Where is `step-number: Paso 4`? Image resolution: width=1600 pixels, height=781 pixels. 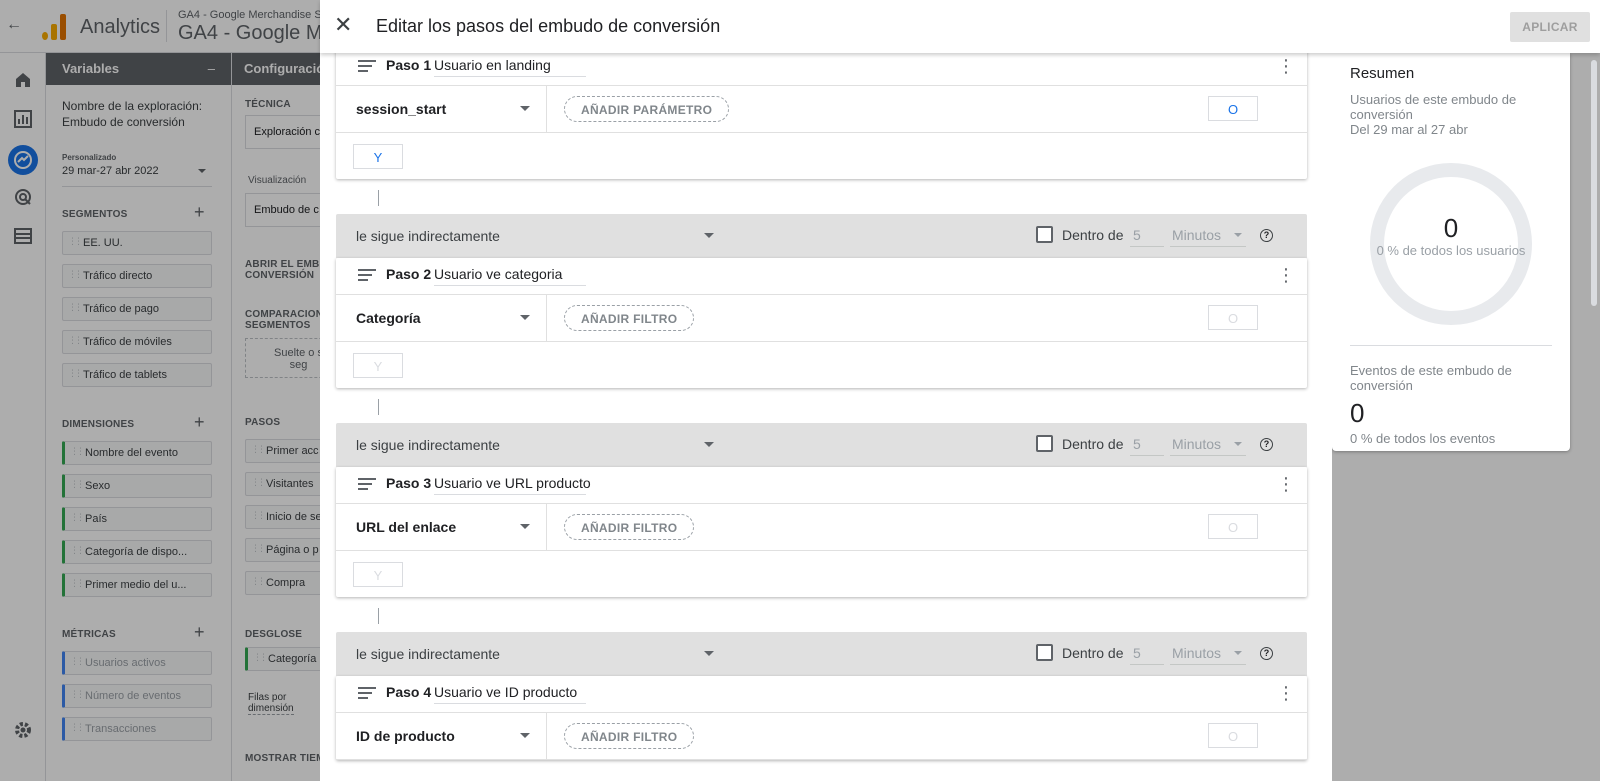
step-number: Paso 4 is located at coordinates (409, 692).